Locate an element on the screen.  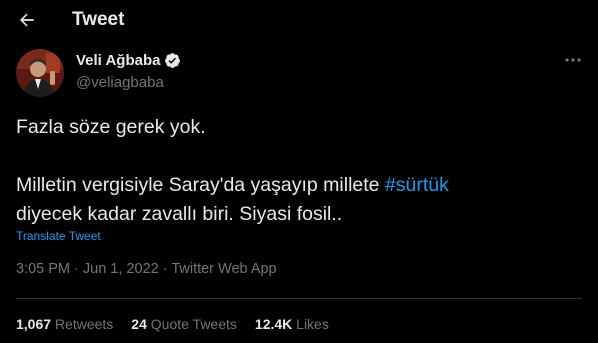
author-handle: @veliagbaba is located at coordinates (120, 82).